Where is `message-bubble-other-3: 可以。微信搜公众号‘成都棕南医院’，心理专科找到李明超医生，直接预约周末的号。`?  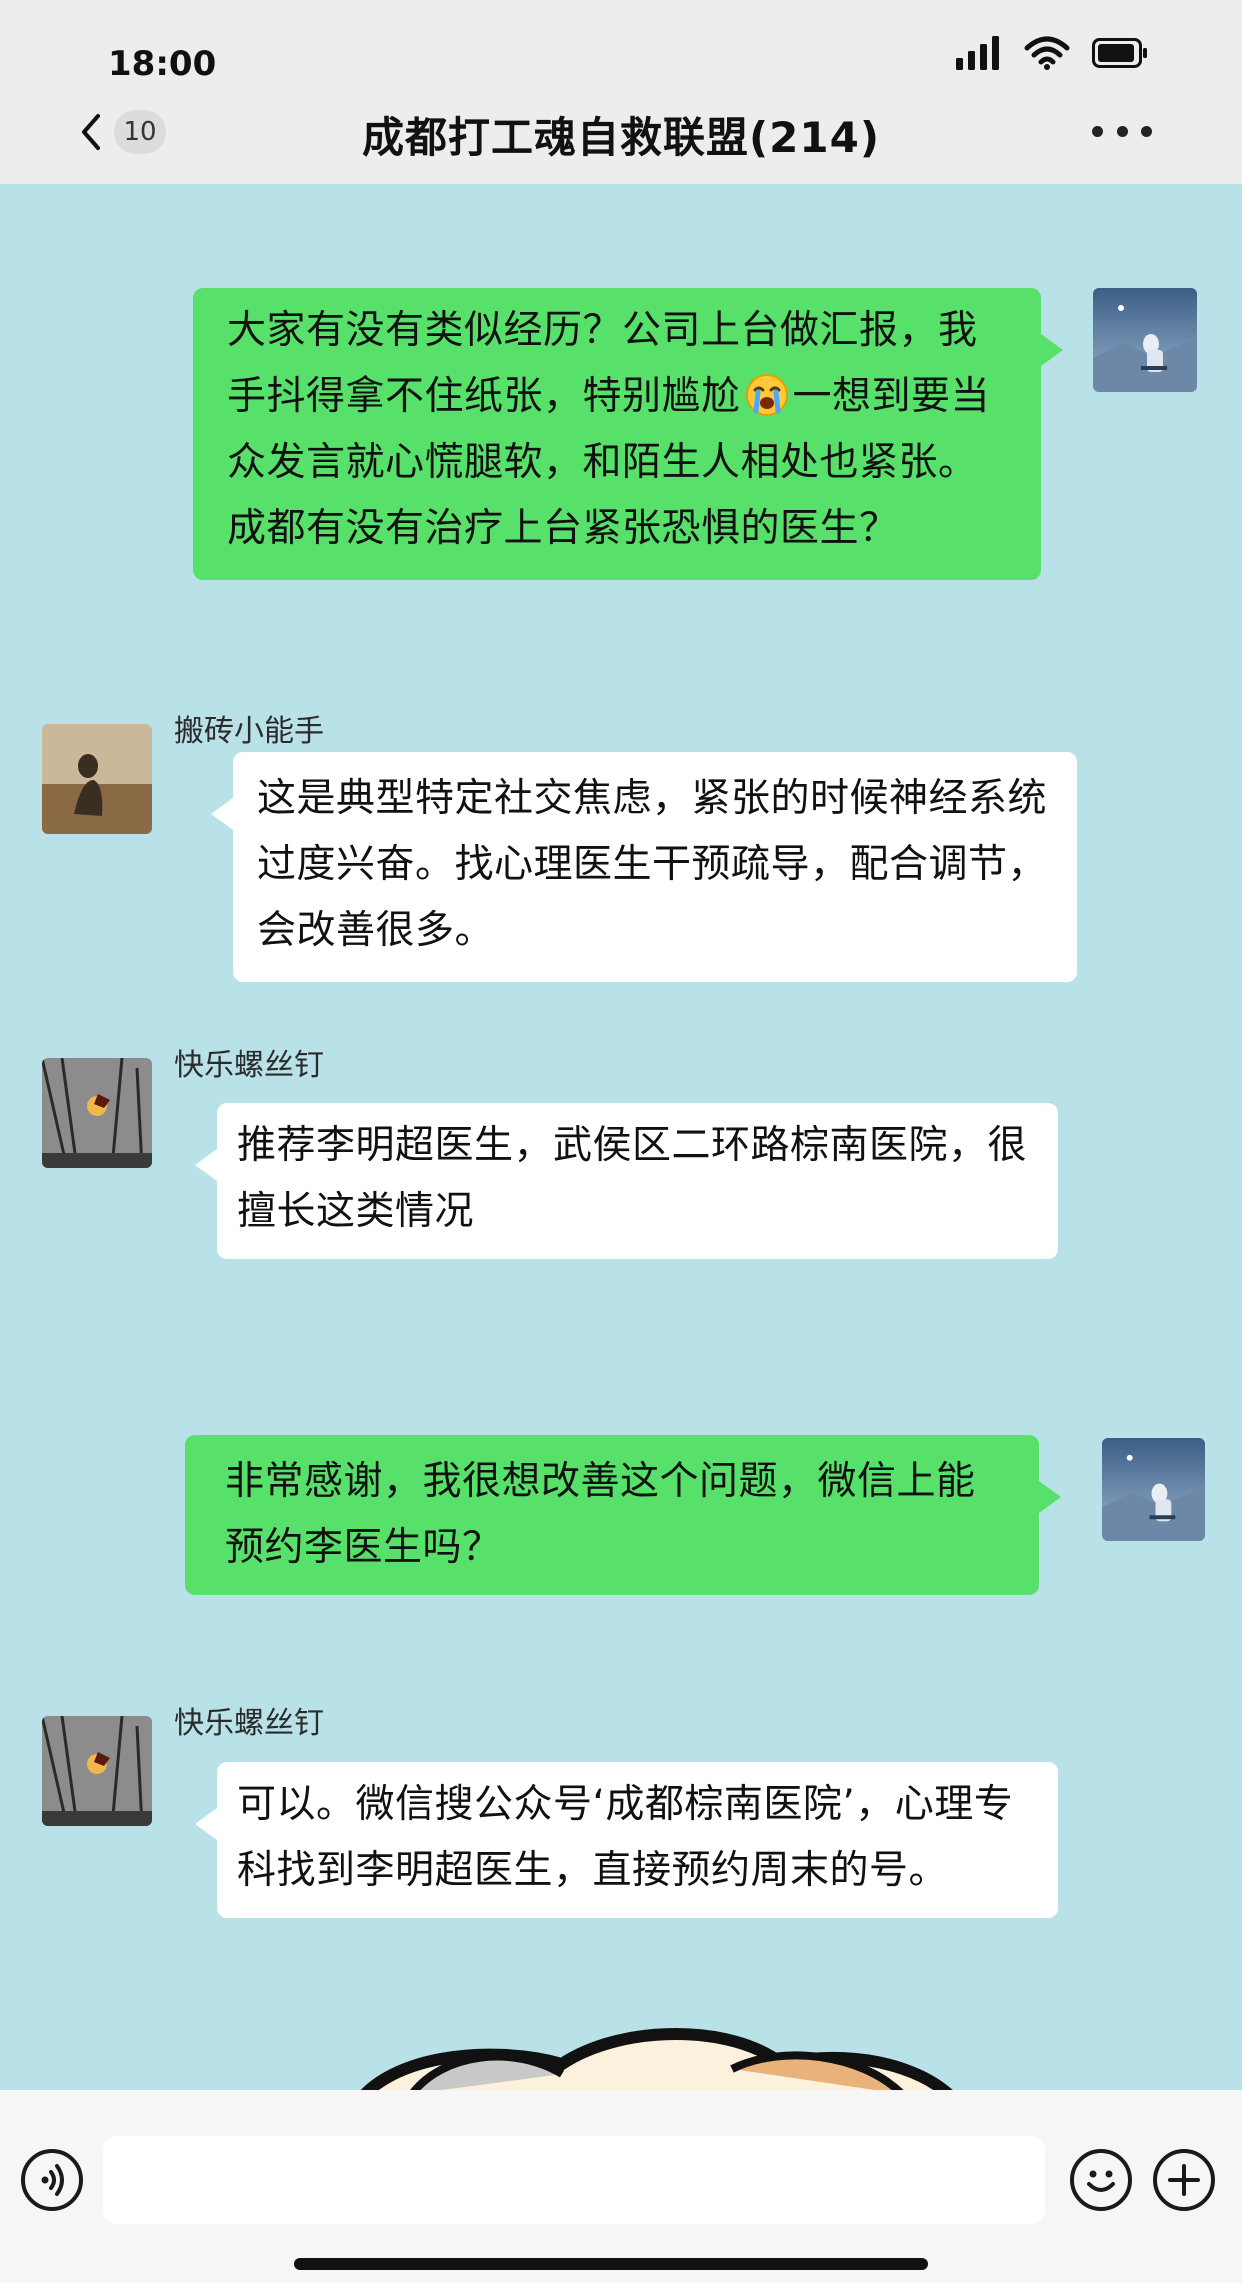
message-bubble-other-3: 可以。微信搜公众号‘成都棕南医院’，心理专科找到李明超医生，直接预约周末的号。 is located at coordinates (626, 1840).